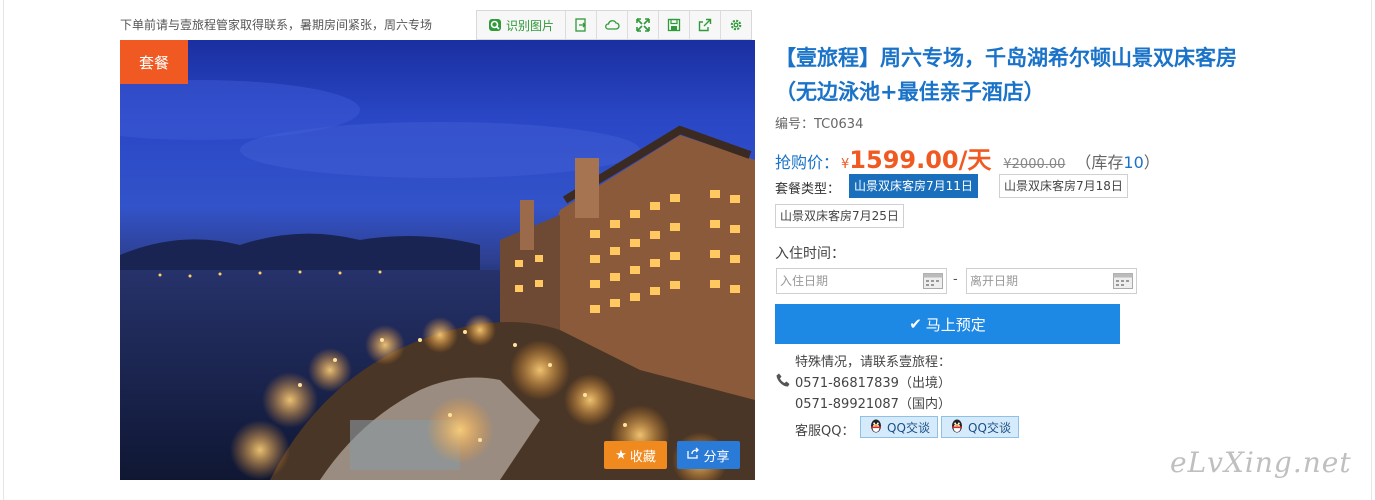 The height and width of the screenshot is (500, 1375). I want to click on book-now-button: ✔ 马上预定, so click(947, 324).